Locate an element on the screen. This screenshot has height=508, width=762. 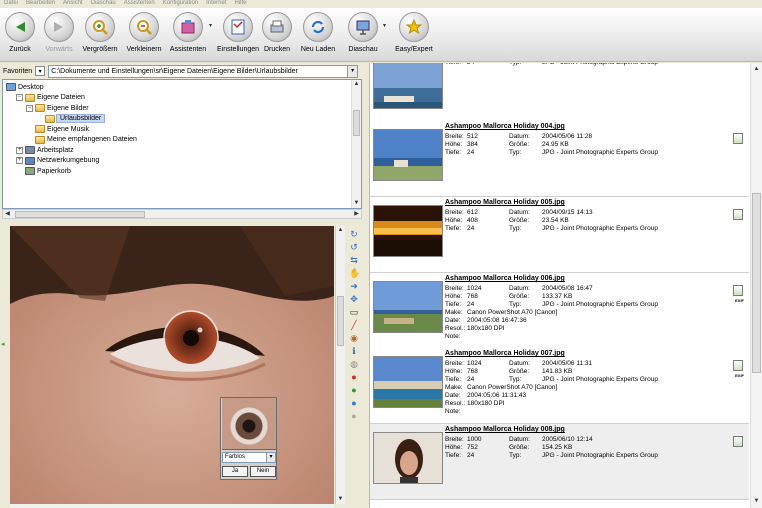
toolbar-button-zoom-out: Verkleinern is located at coordinates (144, 35).